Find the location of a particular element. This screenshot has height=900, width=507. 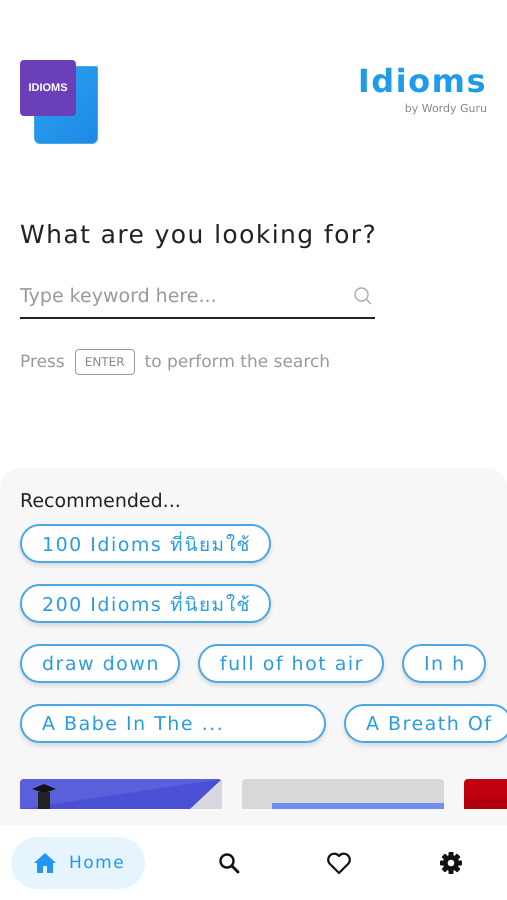

enter-key: ENTER is located at coordinates (104, 362).